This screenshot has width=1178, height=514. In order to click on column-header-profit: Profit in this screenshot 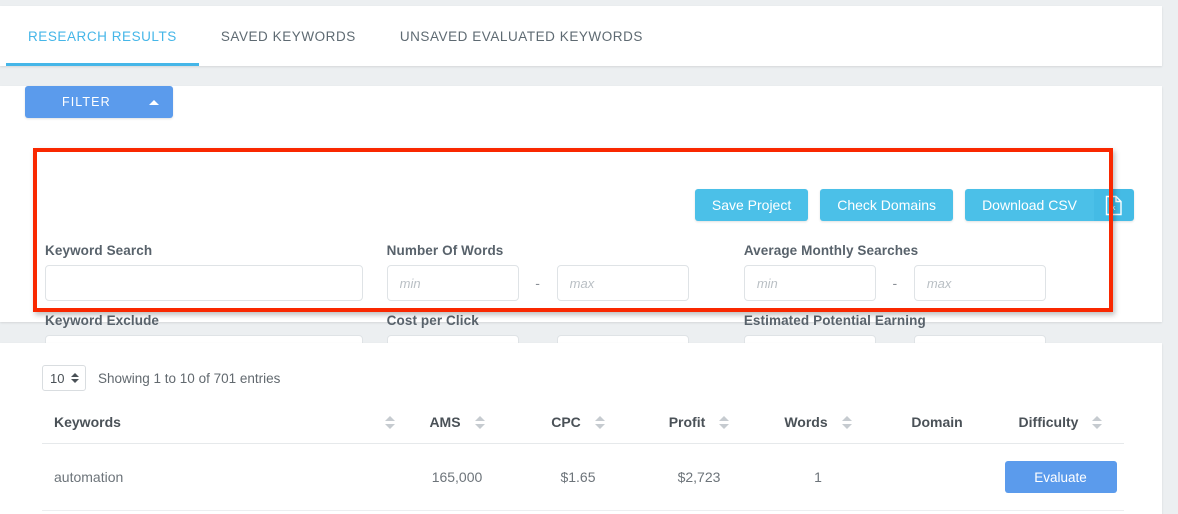, I will do `click(699, 424)`.